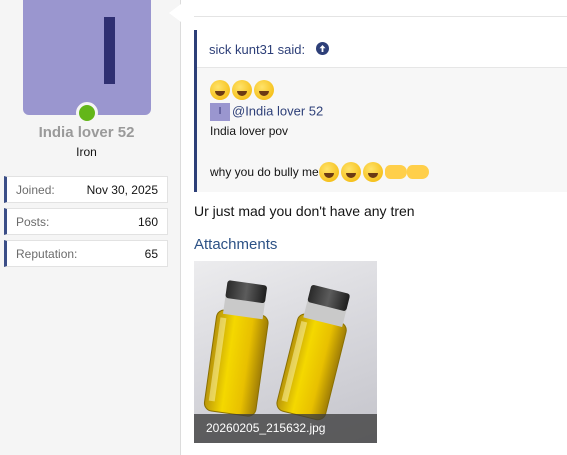 Image resolution: width=567 pixels, height=455 pixels. Describe the element at coordinates (86, 132) in the screenshot. I see `username: India lover 52` at that location.